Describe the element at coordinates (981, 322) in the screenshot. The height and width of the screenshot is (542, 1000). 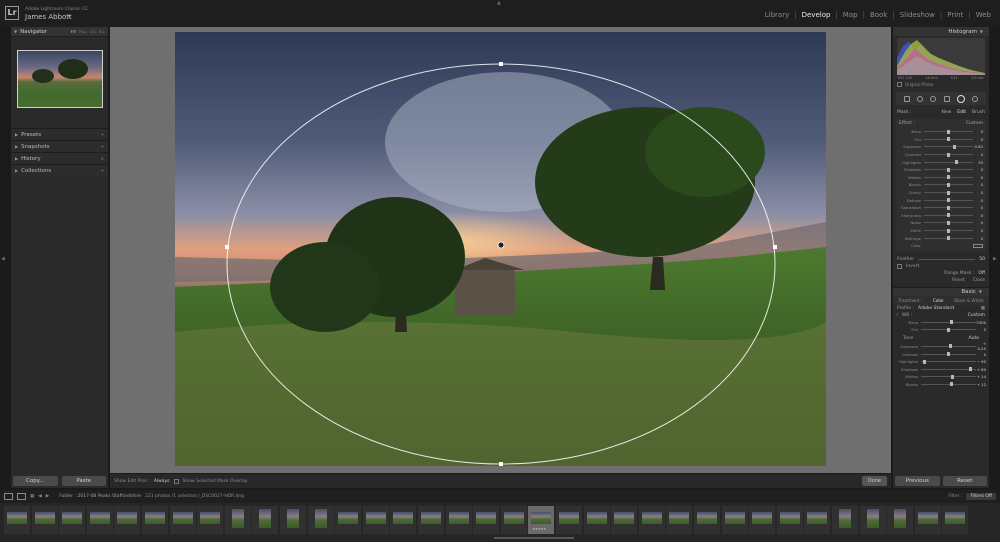
I see `slider-value: 5300` at that location.